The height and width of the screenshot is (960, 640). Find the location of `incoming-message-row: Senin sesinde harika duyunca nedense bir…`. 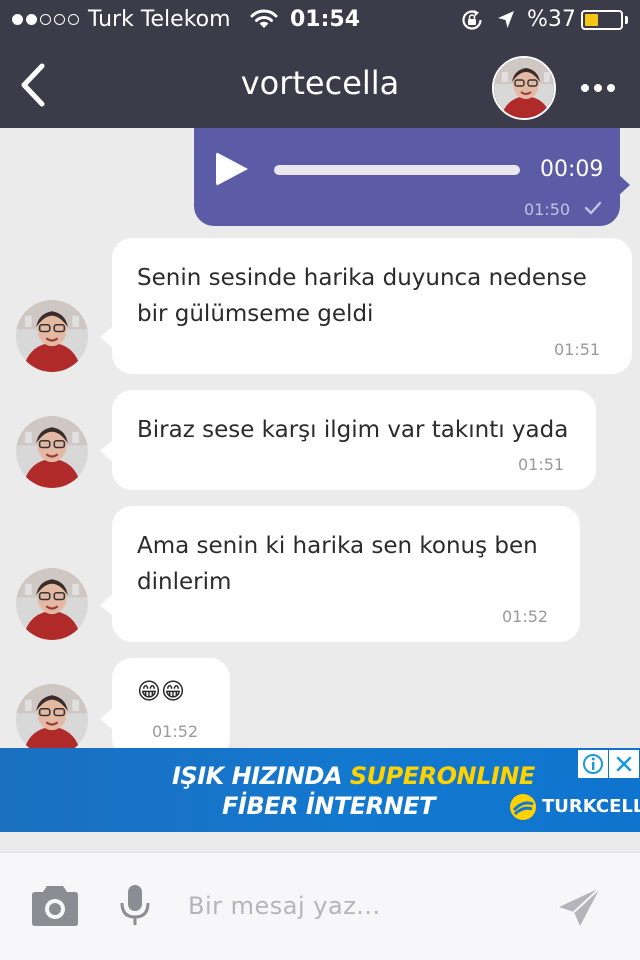

incoming-message-row: Senin sesinde harika duyunca nedense bir… is located at coordinates (320, 306).